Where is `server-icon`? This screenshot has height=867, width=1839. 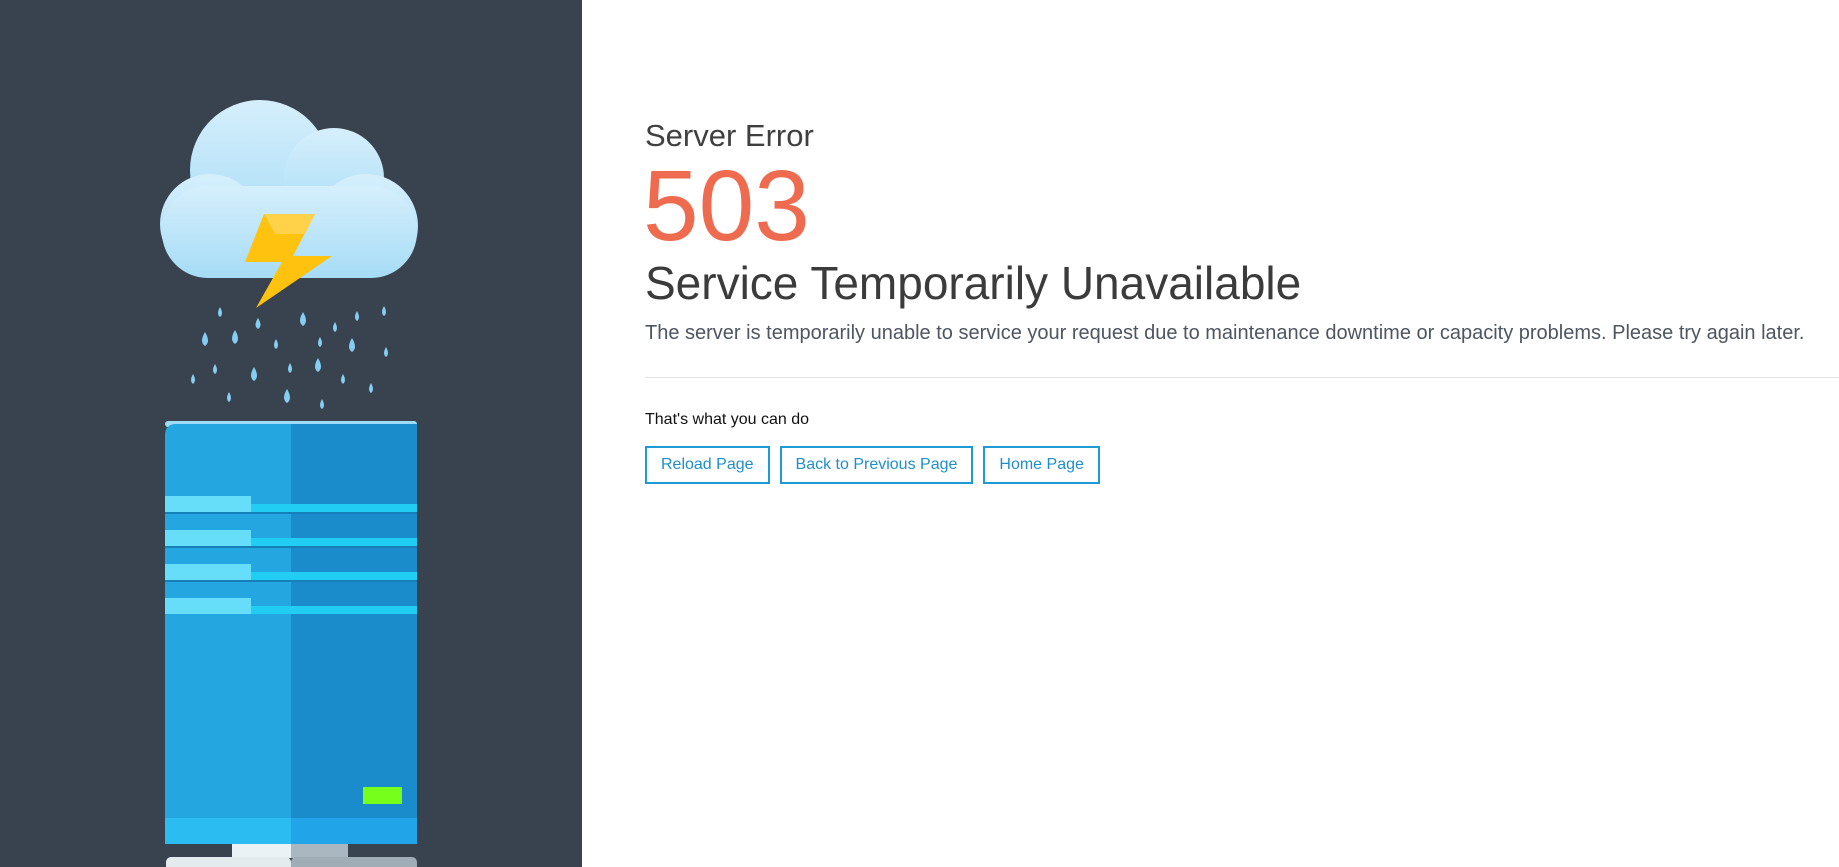
server-icon is located at coordinates (291, 644).